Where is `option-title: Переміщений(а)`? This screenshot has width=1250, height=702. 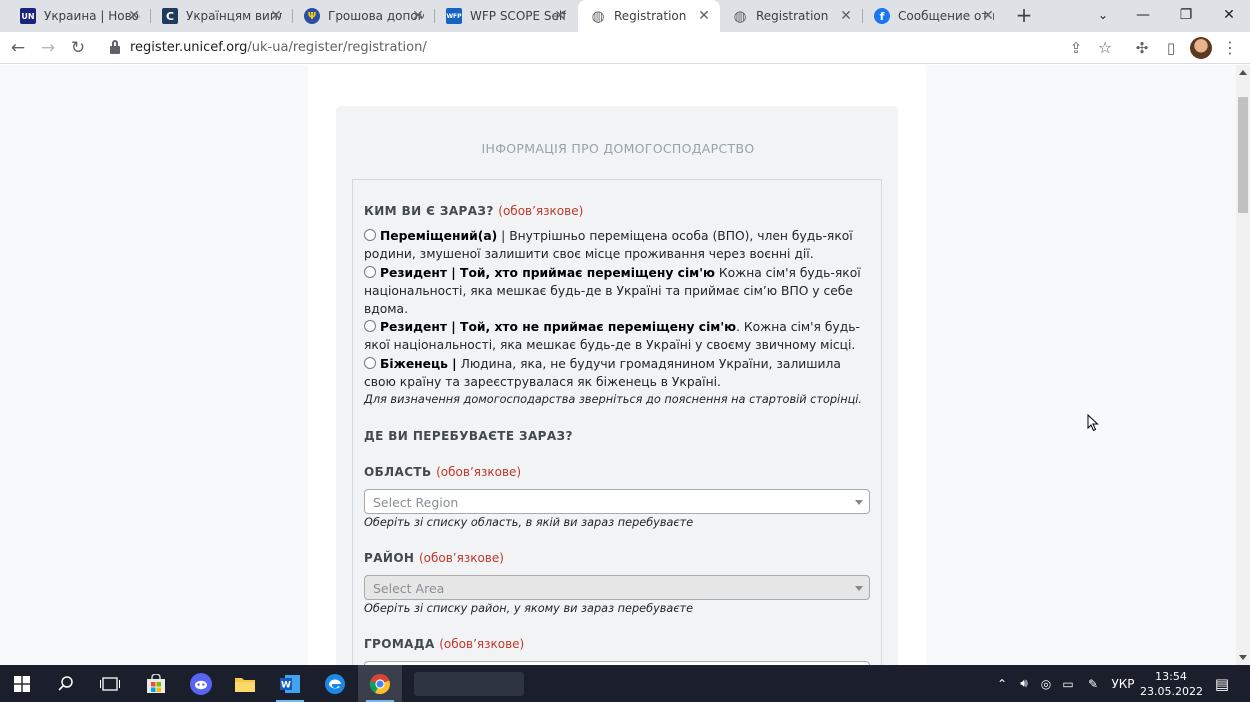 option-title: Переміщений(а) is located at coordinates (439, 236).